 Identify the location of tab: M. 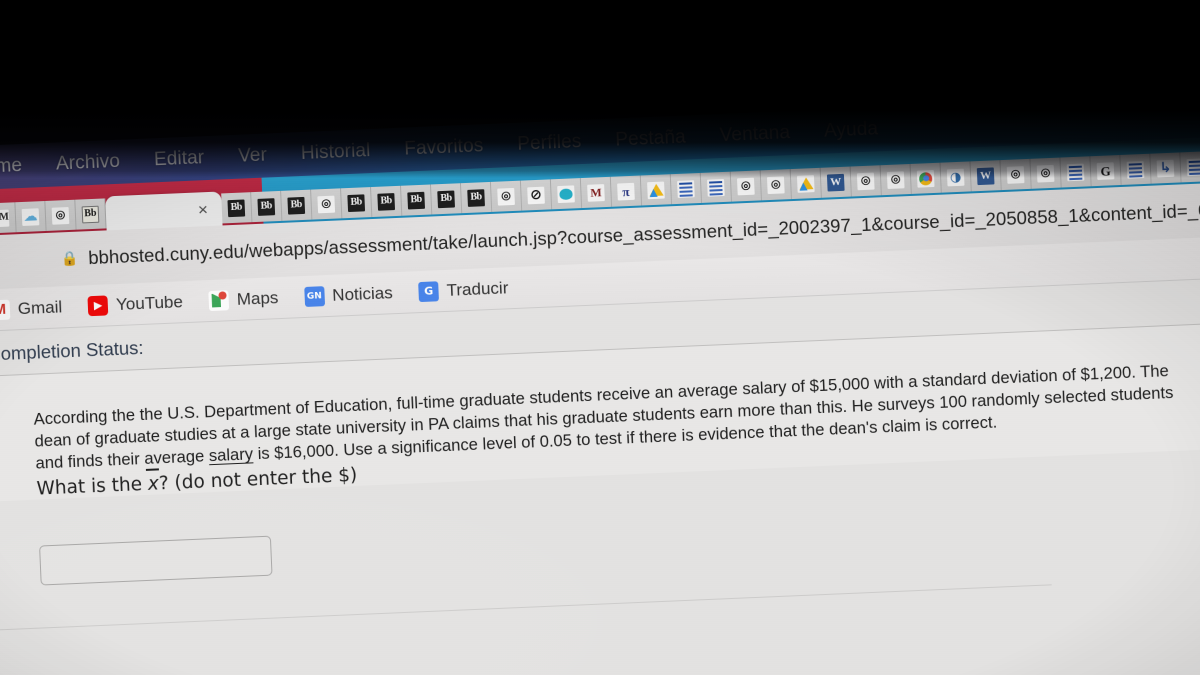
(596, 192).